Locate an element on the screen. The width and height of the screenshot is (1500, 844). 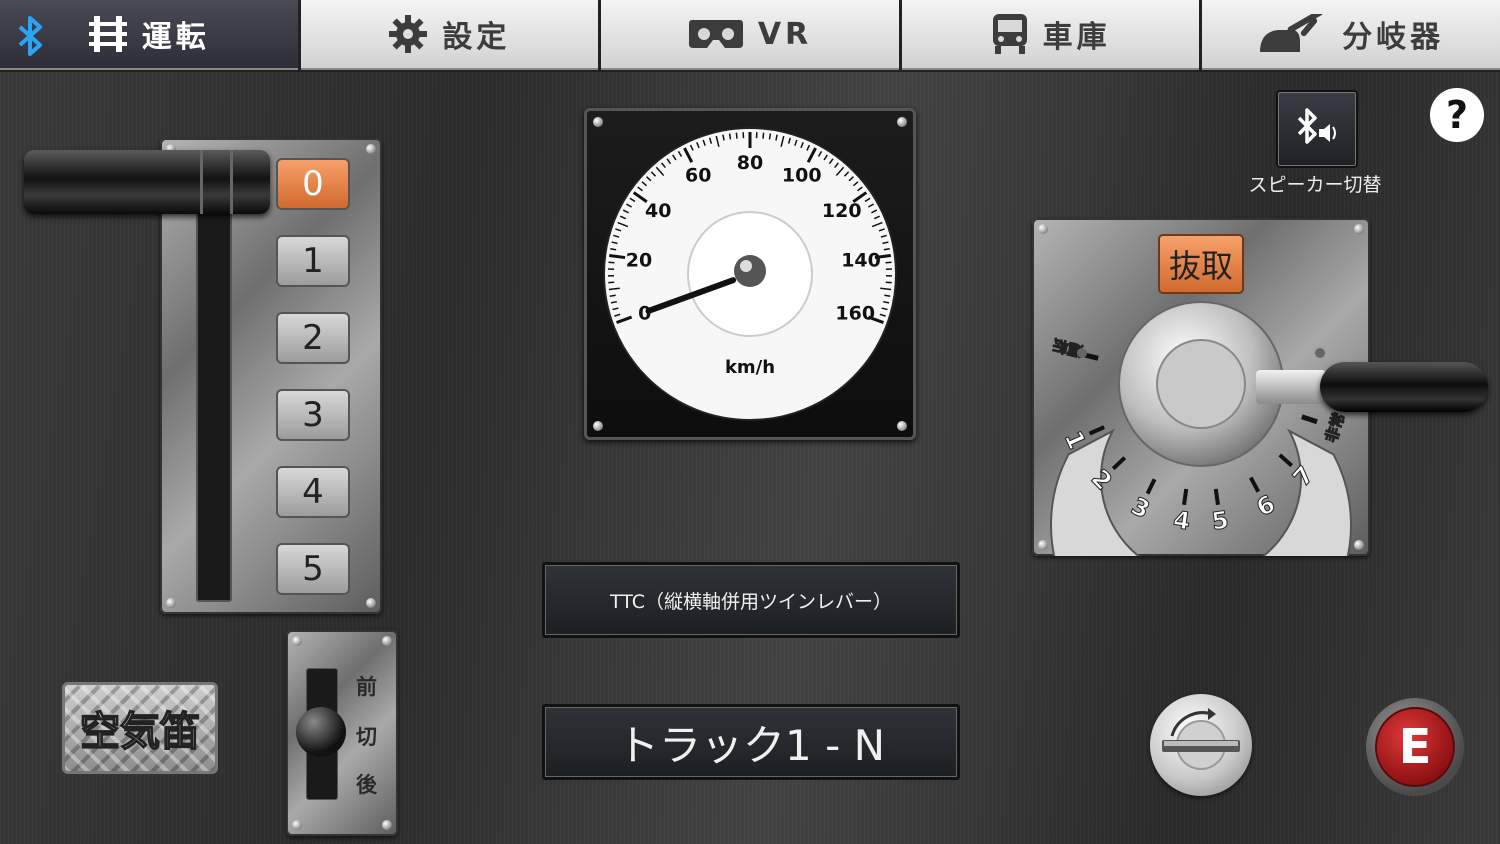
notch-3-button: 3 is located at coordinates (313, 415).